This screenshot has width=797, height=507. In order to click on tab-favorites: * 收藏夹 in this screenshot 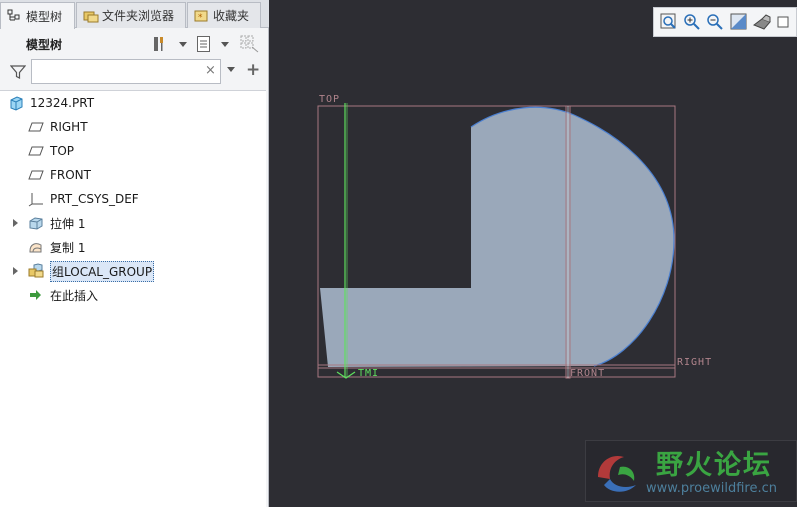, I will do `click(224, 15)`.